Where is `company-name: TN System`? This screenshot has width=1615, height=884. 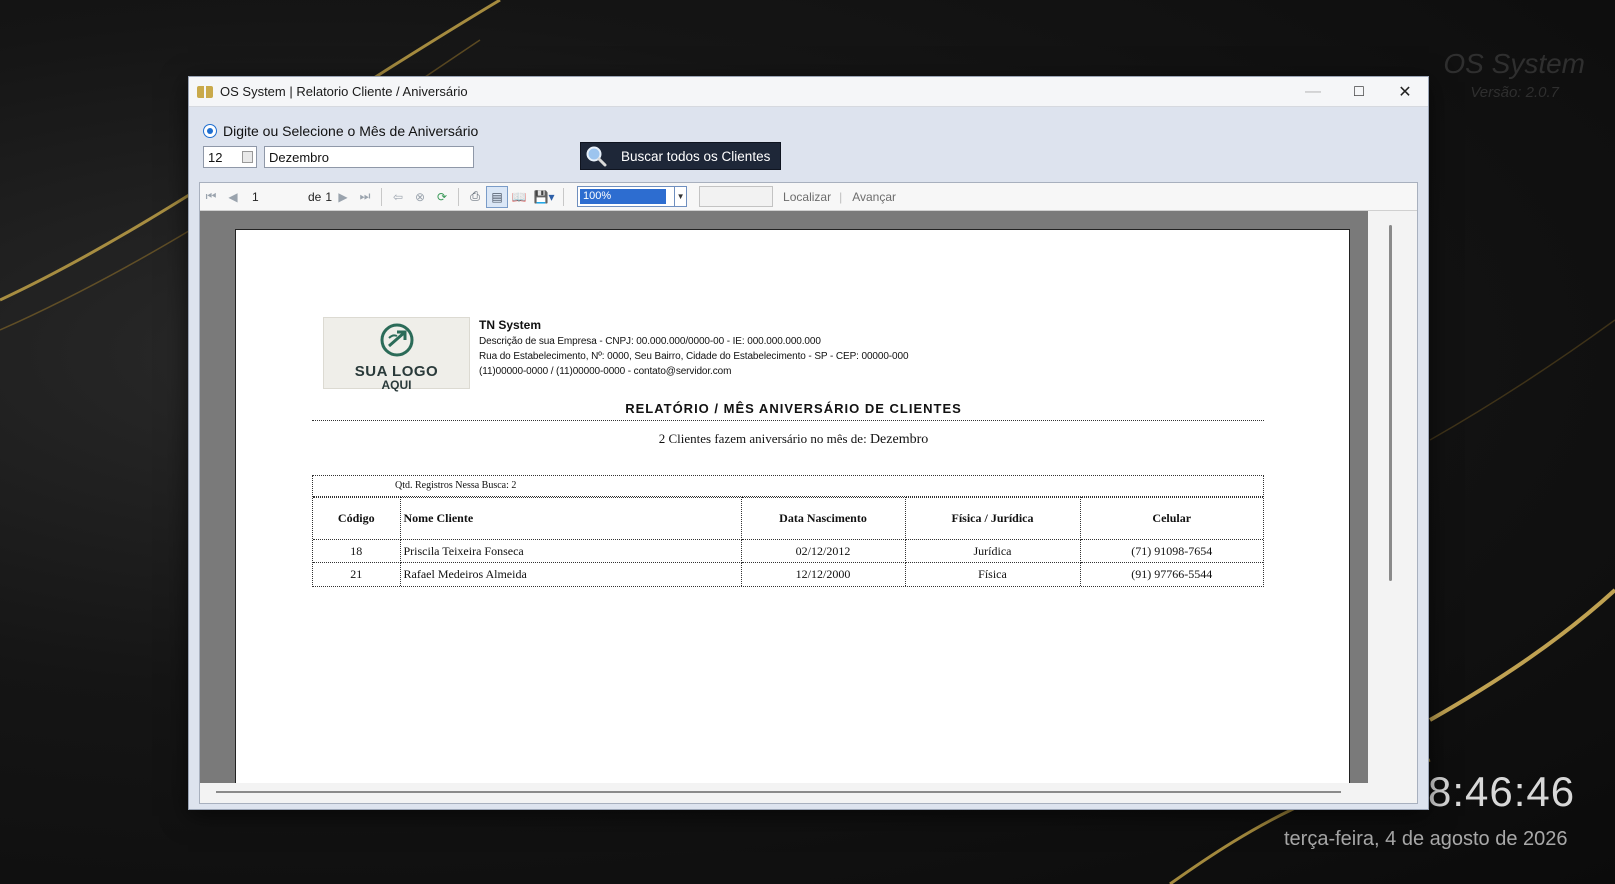
company-name: TN System is located at coordinates (510, 325).